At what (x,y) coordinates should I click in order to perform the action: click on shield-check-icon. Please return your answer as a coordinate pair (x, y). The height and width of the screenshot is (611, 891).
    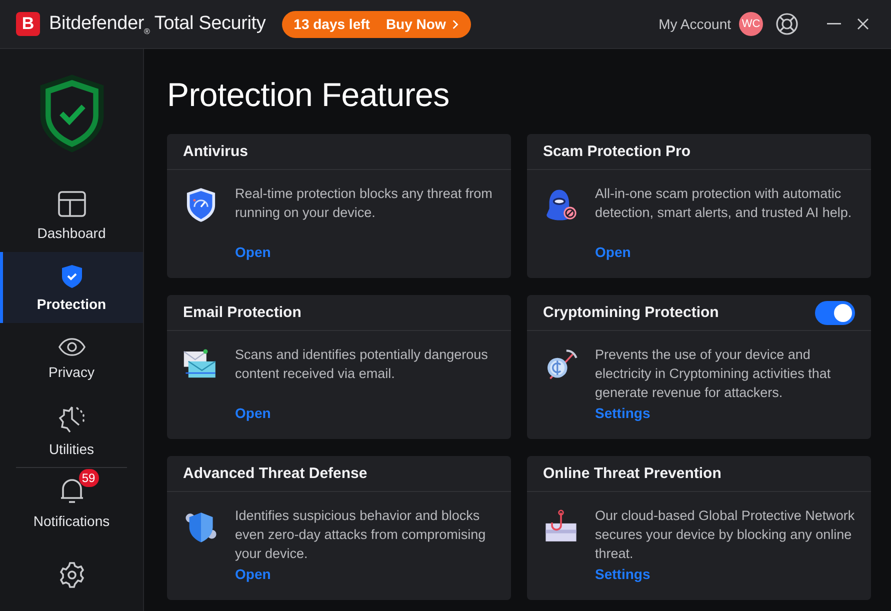
    Looking at the image, I should click on (71, 276).